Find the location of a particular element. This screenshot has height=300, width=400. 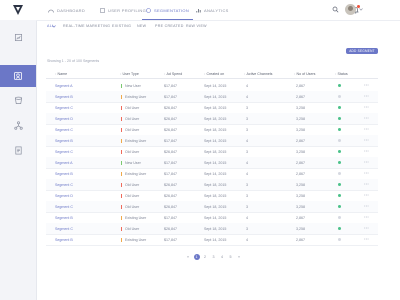

tab-dashboard-label: DASHBOARD is located at coordinates (71, 10).